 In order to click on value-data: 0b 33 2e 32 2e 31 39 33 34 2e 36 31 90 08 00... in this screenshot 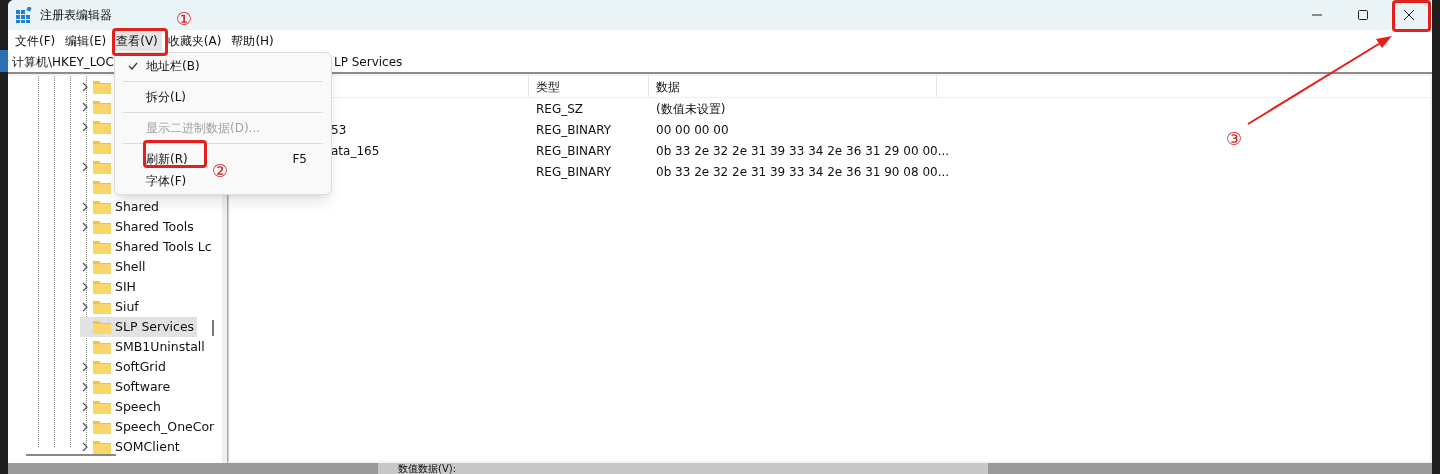, I will do `click(802, 172)`.